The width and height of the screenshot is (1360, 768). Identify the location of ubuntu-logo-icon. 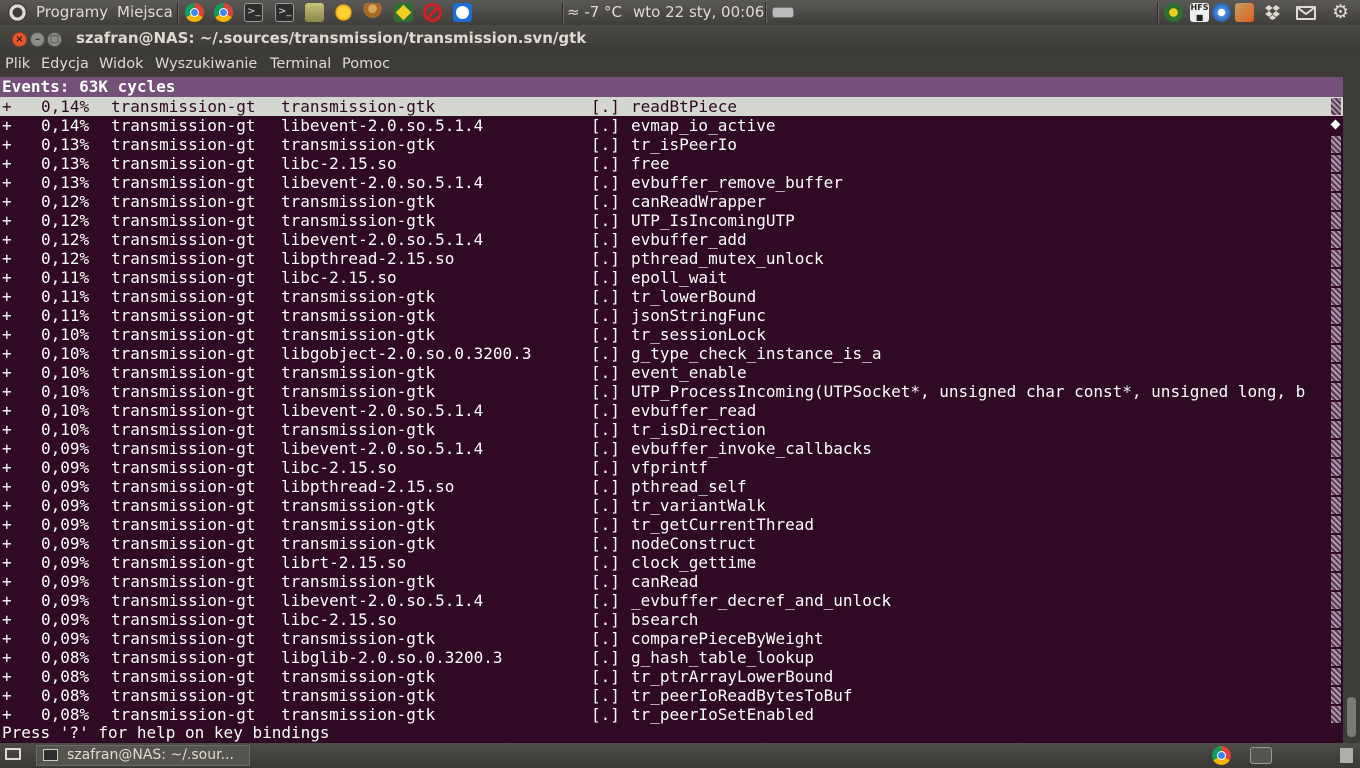
(17, 12).